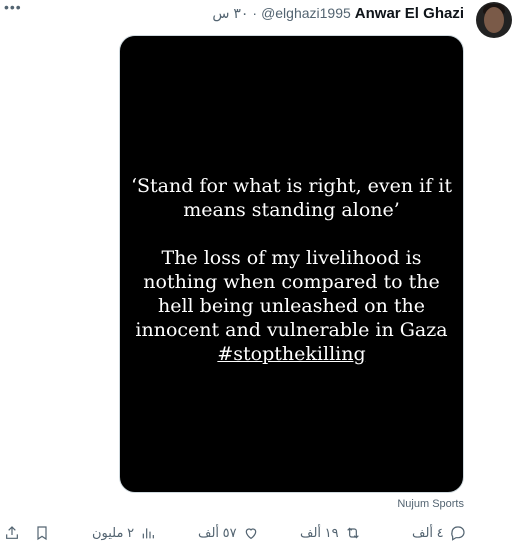 This screenshot has width=516, height=552. I want to click on author-name: Anwar El Ghazi, so click(409, 13).